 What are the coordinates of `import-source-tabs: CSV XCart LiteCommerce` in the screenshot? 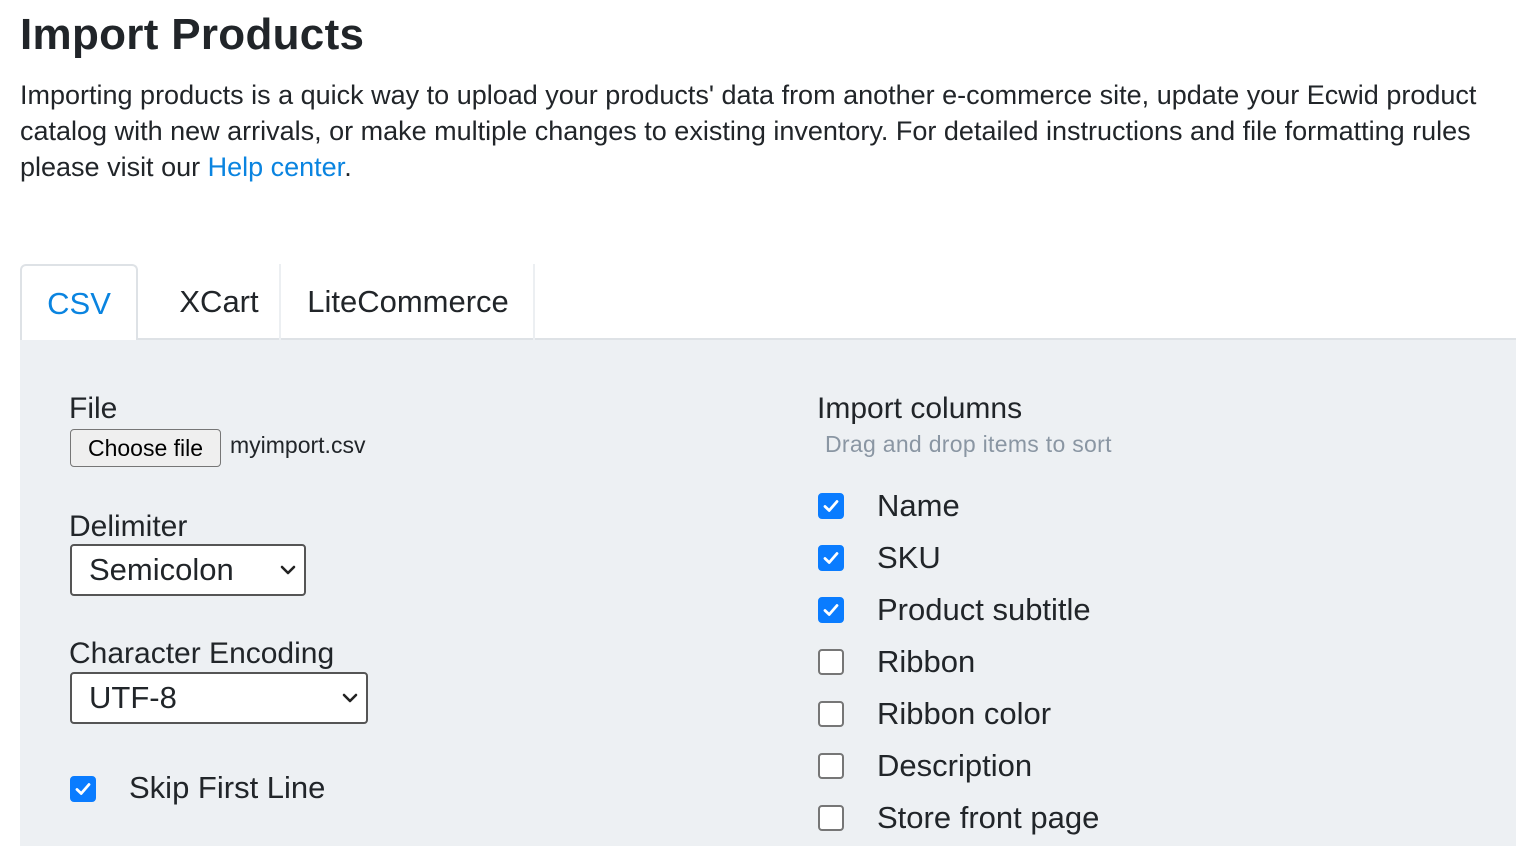 It's located at (768, 303).